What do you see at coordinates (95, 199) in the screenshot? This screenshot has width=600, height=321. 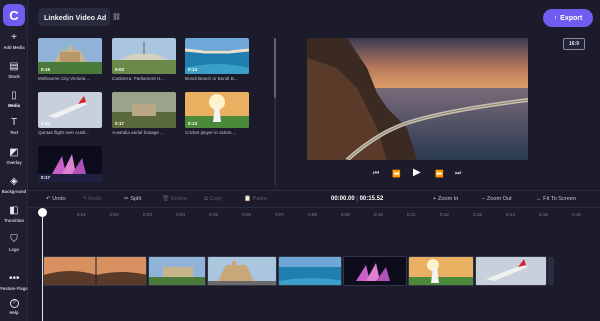 I see `redo-label: Redo` at bounding box center [95, 199].